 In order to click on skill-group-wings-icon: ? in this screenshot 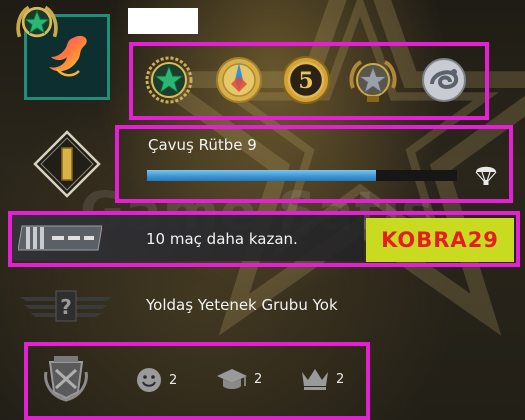, I will do `click(66, 306)`.